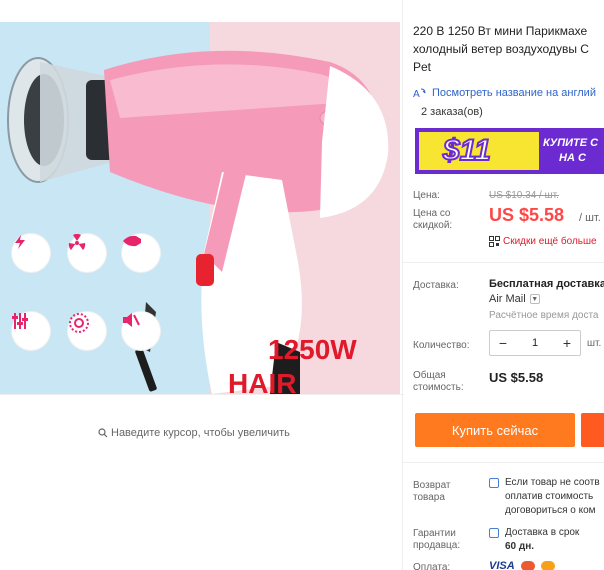 The height and width of the screenshot is (570, 604). I want to click on shipping-value: Бесплатная доставка, so click(546, 284).